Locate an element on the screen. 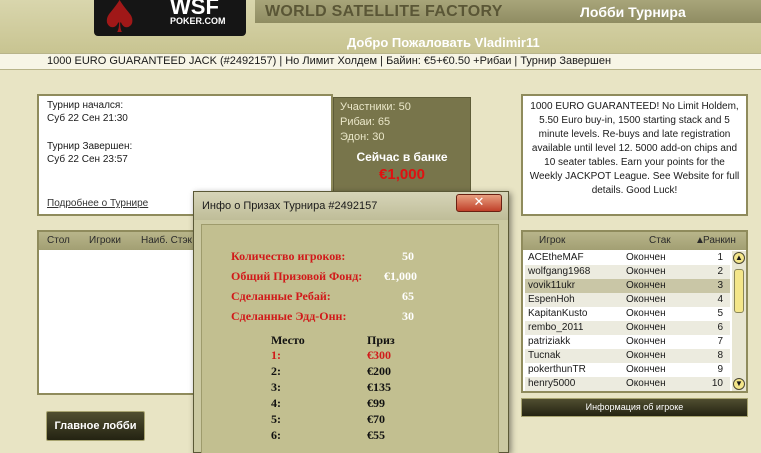 Image resolution: width=761 pixels, height=453 pixels. col-rank: Ранкин is located at coordinates (719, 241).